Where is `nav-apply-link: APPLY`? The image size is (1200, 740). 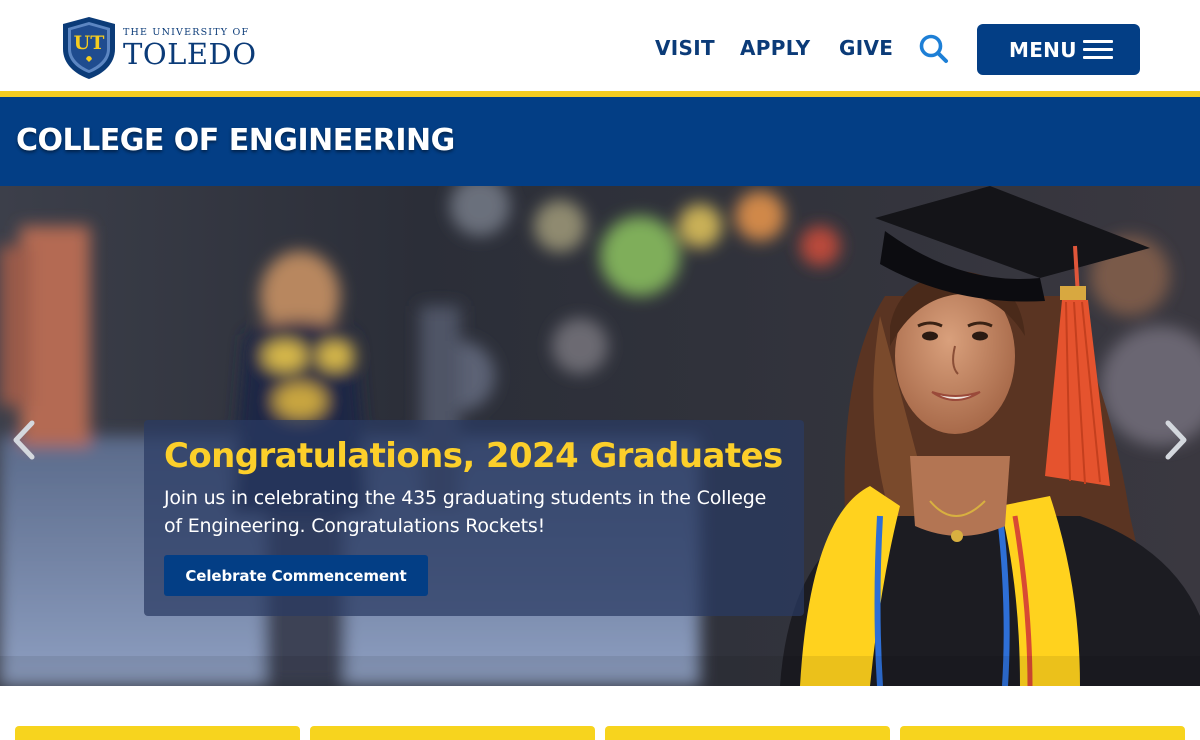
nav-apply-link: APPLY is located at coordinates (775, 48).